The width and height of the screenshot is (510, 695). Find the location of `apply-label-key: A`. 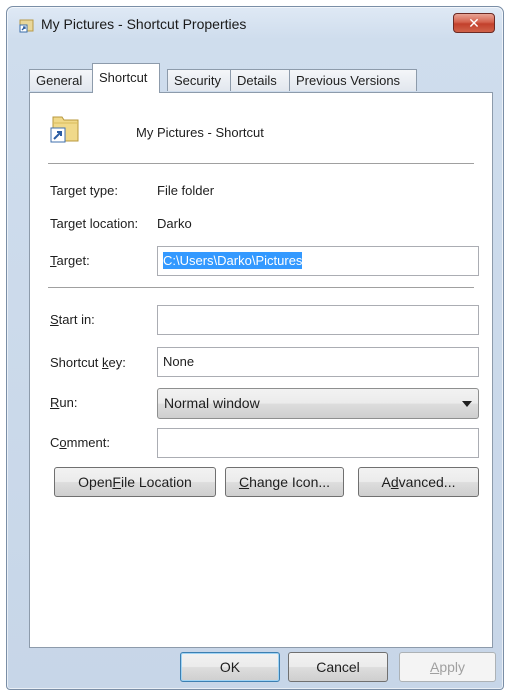

apply-label-key: A is located at coordinates (434, 667).